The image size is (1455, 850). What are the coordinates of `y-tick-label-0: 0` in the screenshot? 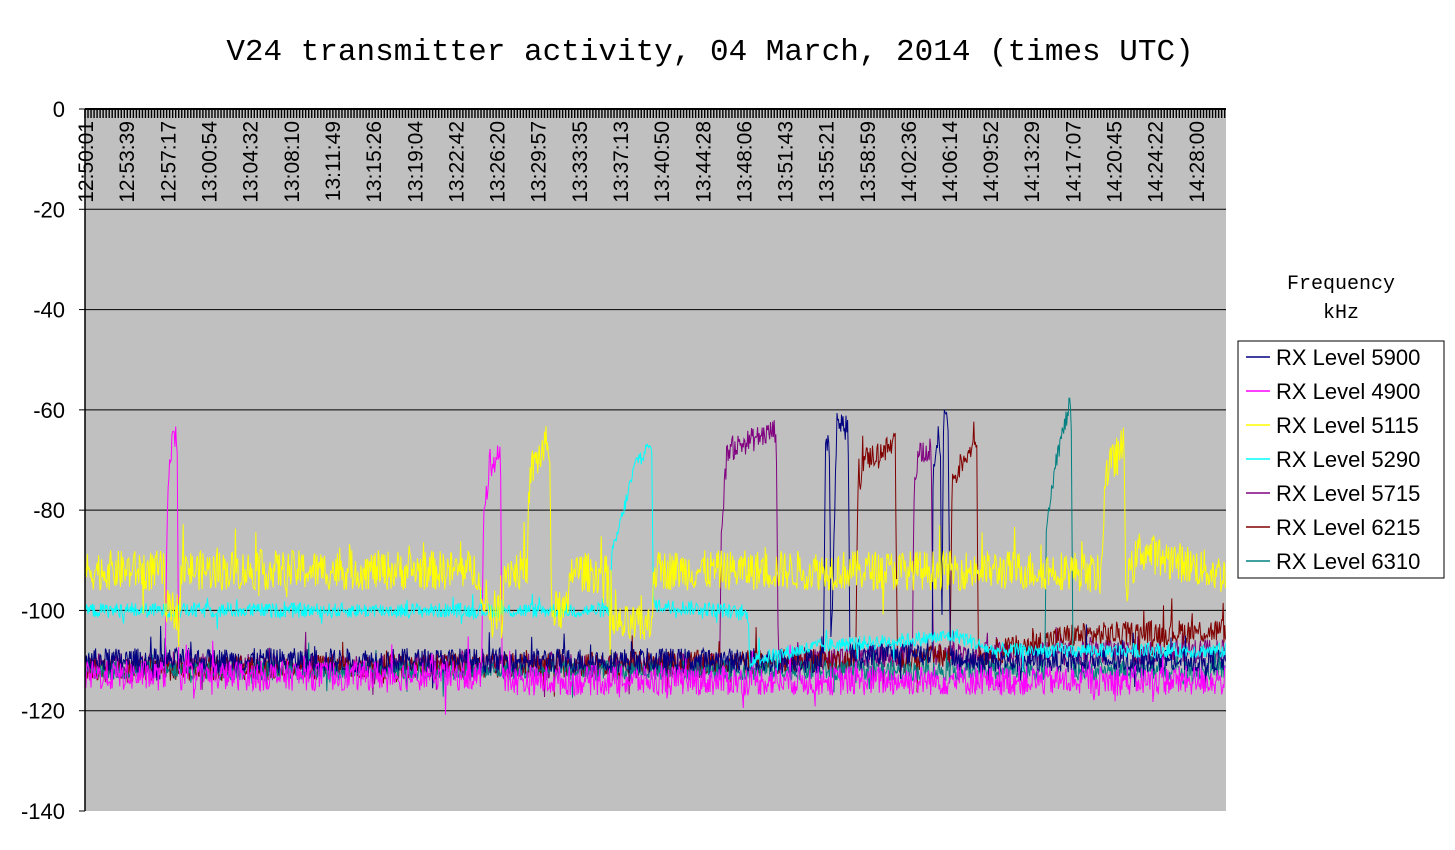 It's located at (59, 109).